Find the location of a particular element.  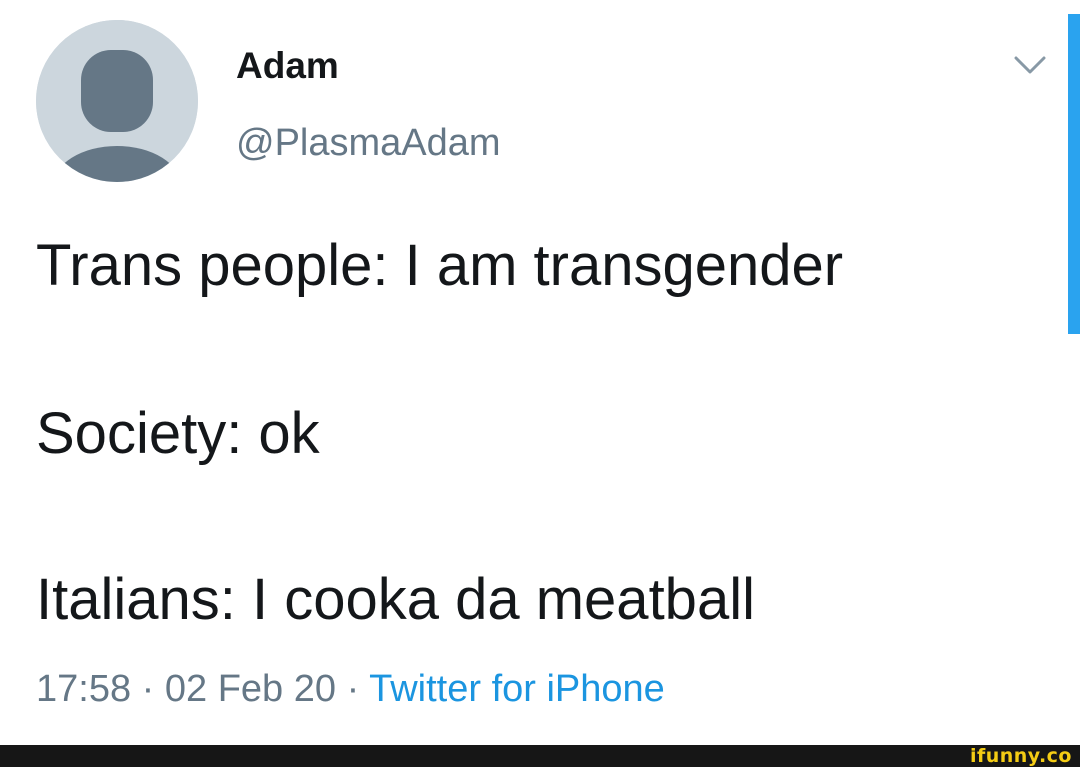

avatar is located at coordinates (117, 101).